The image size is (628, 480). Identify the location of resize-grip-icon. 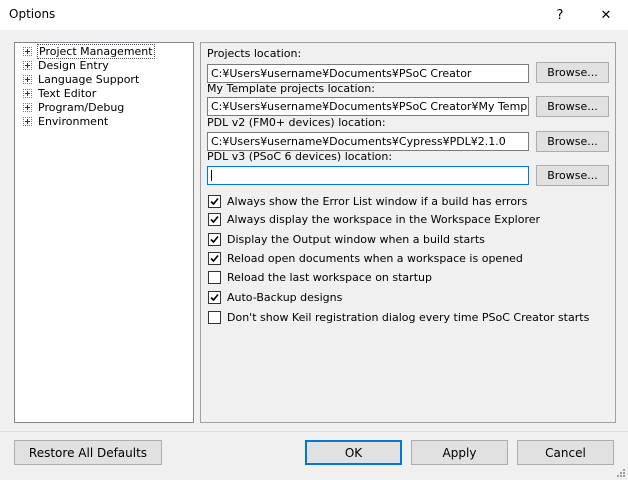
(620, 472).